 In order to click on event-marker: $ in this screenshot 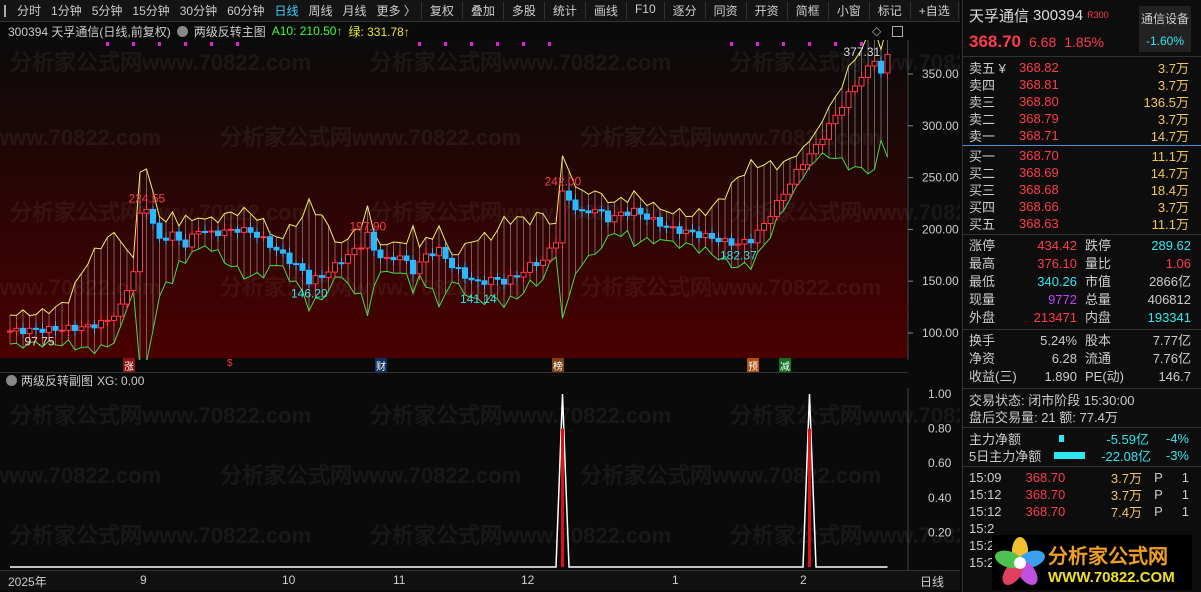, I will do `click(230, 363)`.